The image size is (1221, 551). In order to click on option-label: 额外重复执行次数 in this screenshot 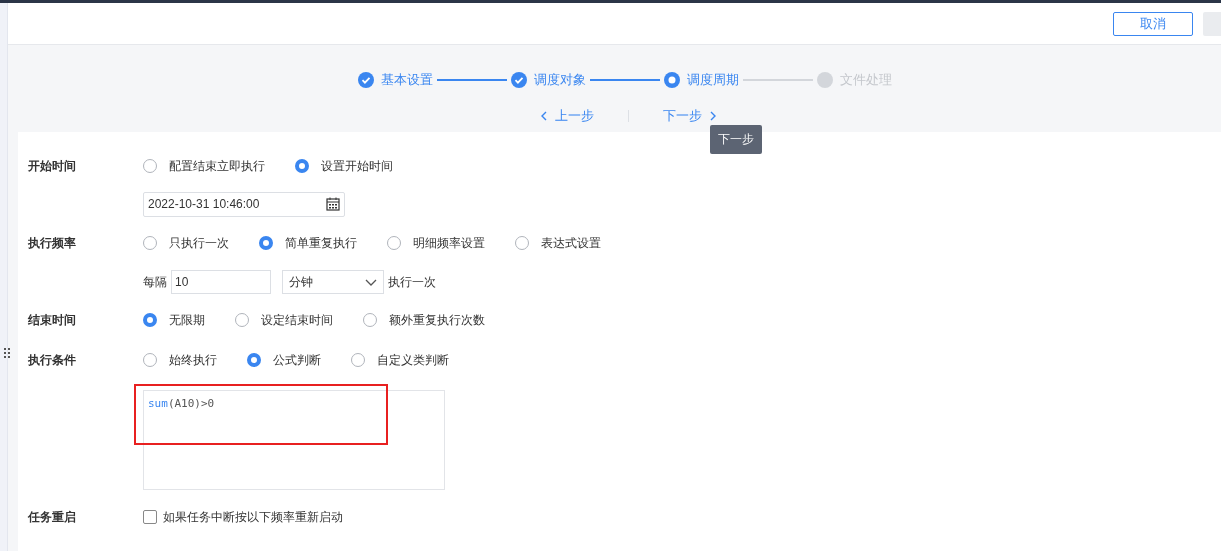, I will do `click(437, 320)`.